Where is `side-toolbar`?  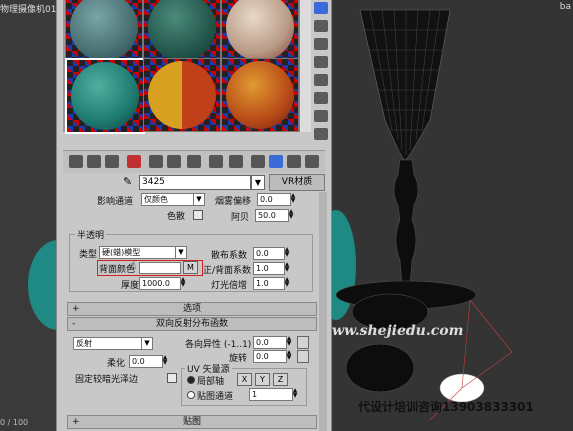
side-toolbar is located at coordinates (321, 75).